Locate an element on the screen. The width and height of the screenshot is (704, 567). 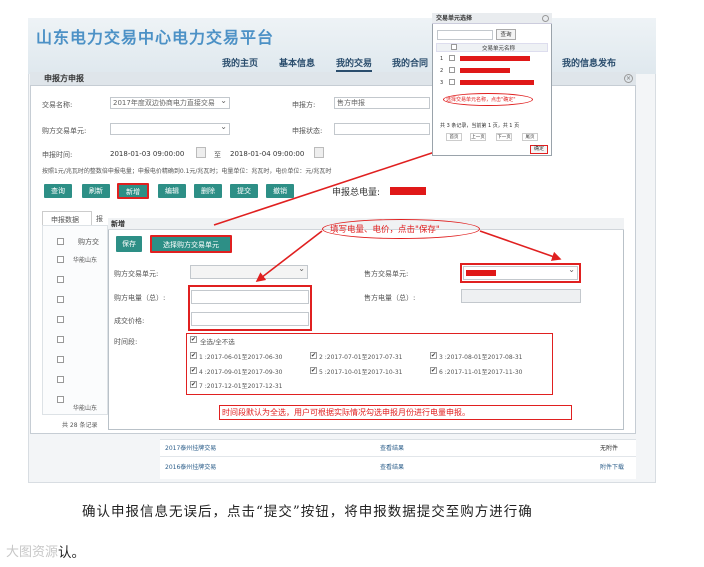
row-divider is located at coordinates (398, 456).